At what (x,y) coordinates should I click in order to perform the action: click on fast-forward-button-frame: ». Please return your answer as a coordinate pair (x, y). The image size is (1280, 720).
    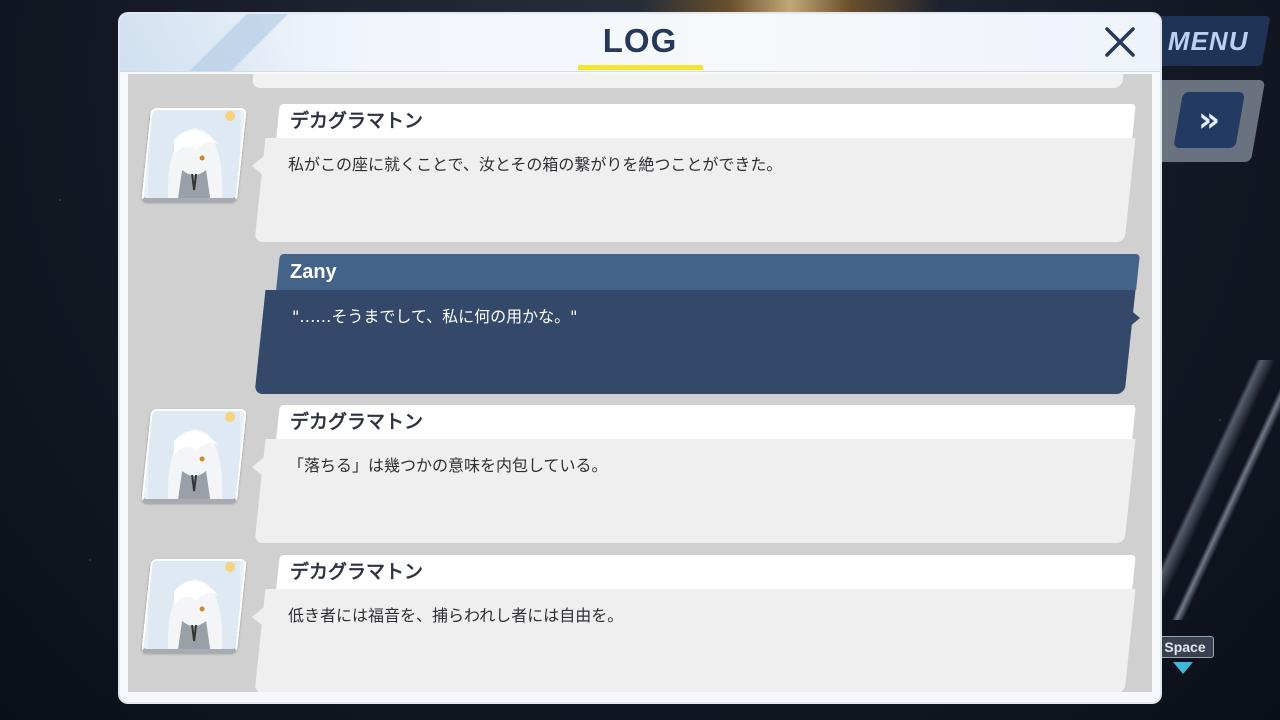
    Looking at the image, I should click on (1204, 121).